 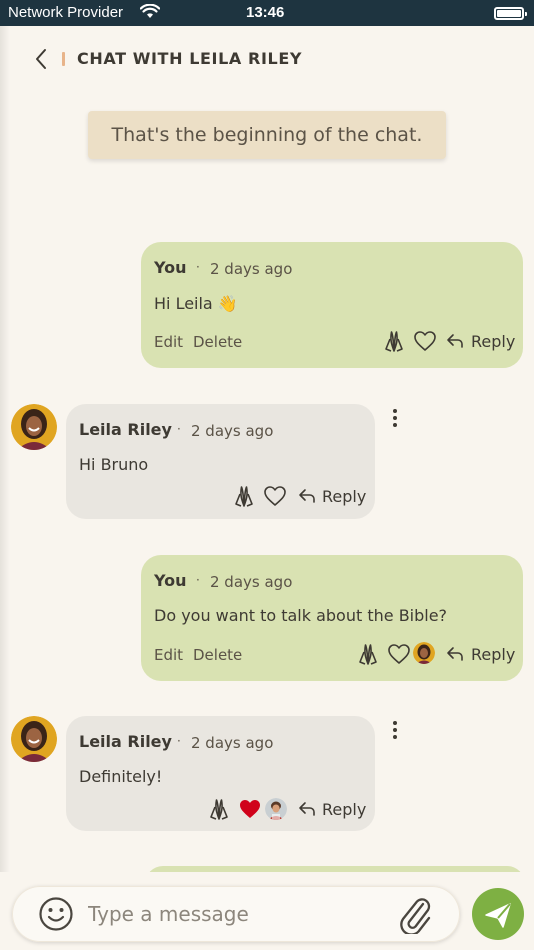 I want to click on chat-beginning-banner: That's the beginning of the chat., so click(x=267, y=135).